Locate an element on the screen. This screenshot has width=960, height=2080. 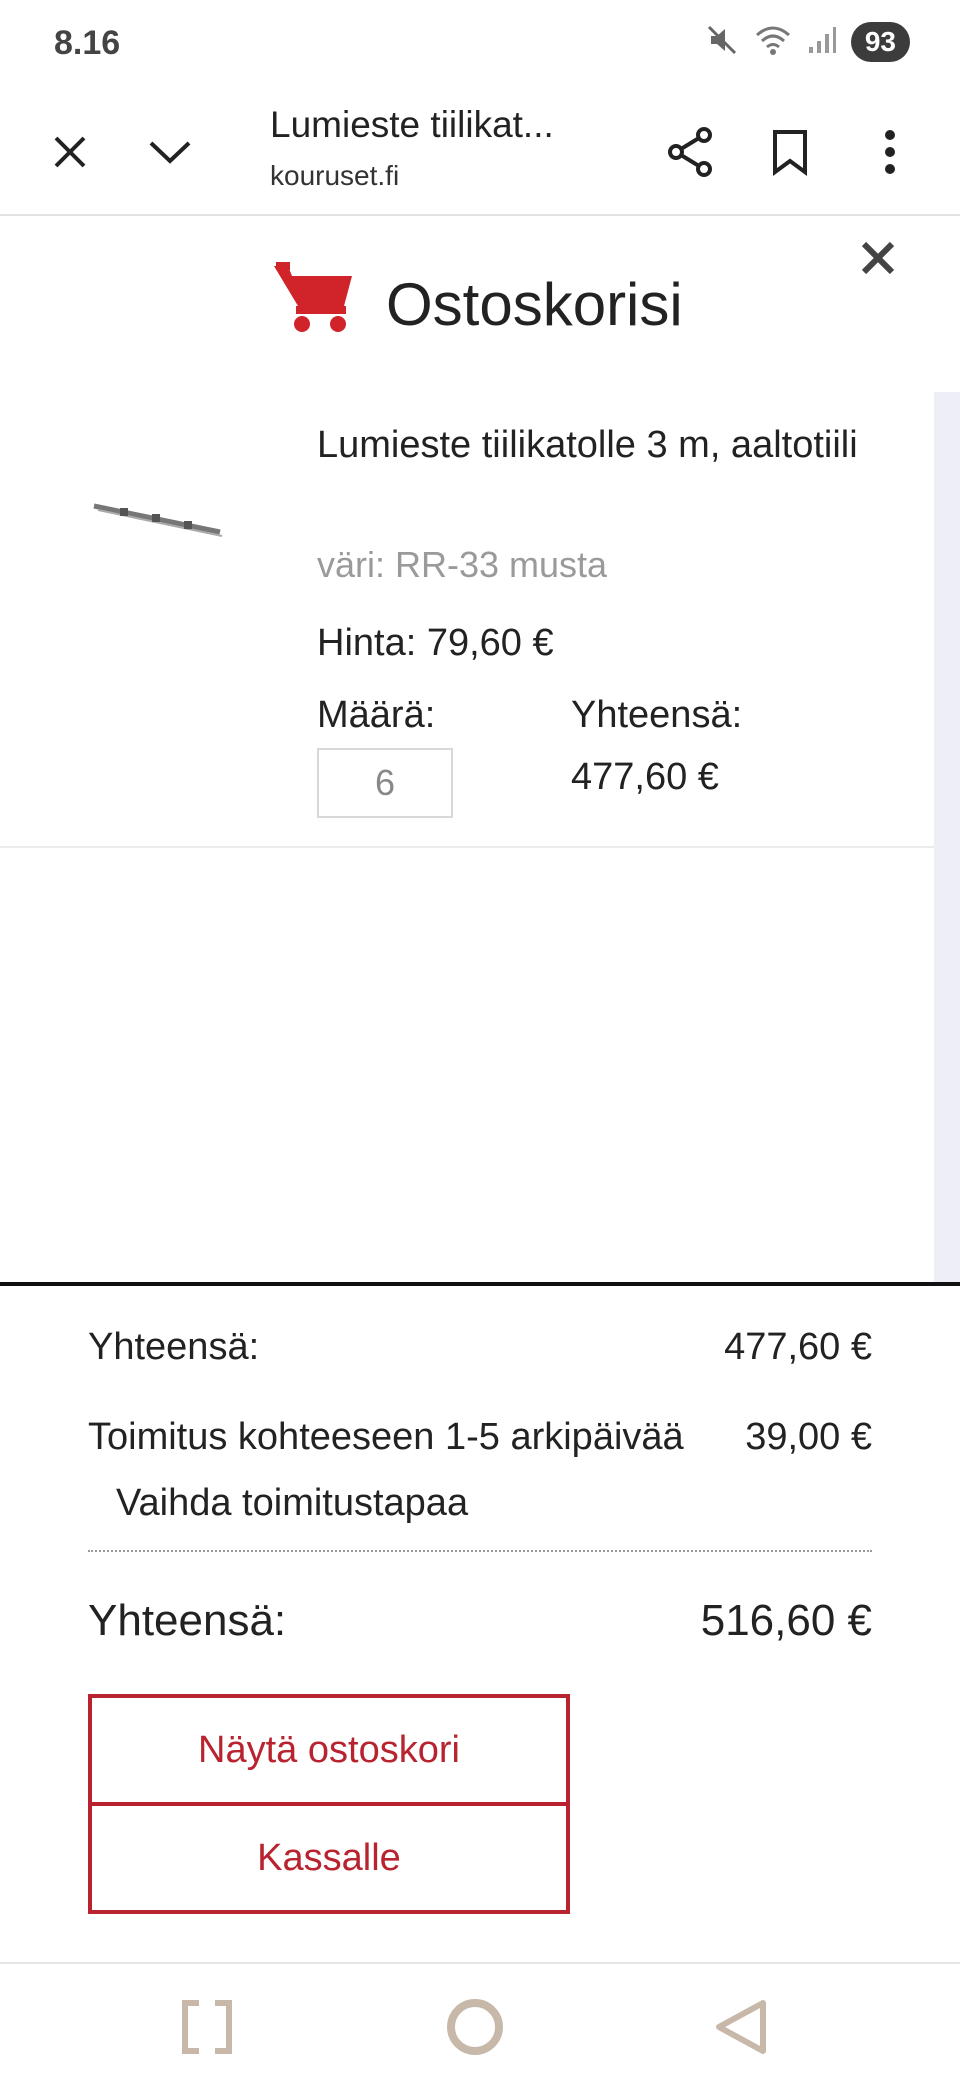
shipping-value: 39,00 € is located at coordinates (808, 1437).